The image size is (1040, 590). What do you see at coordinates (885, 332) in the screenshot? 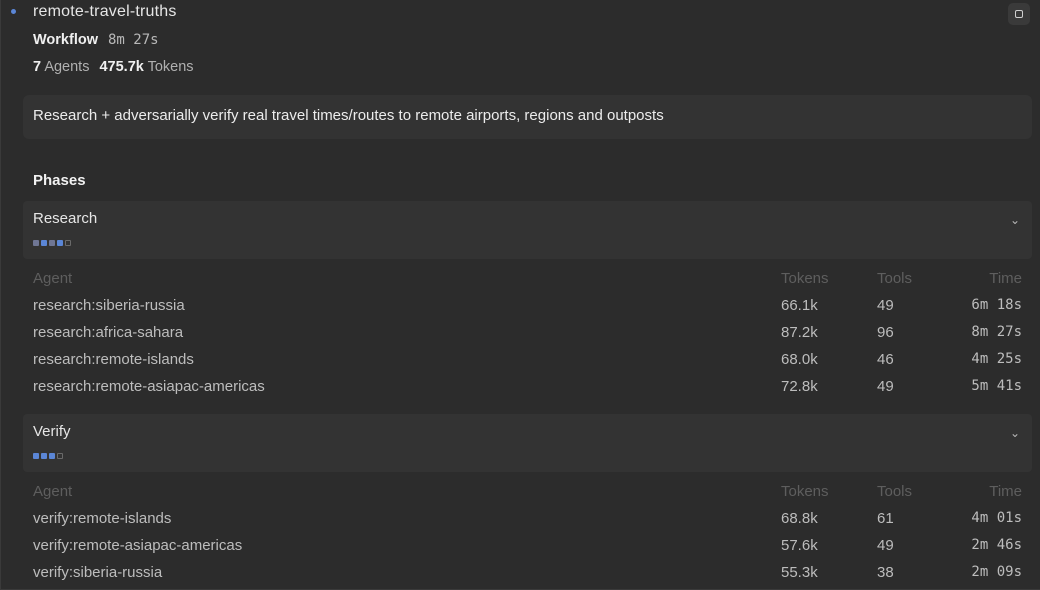
I see `agent-tools: 96` at bounding box center [885, 332].